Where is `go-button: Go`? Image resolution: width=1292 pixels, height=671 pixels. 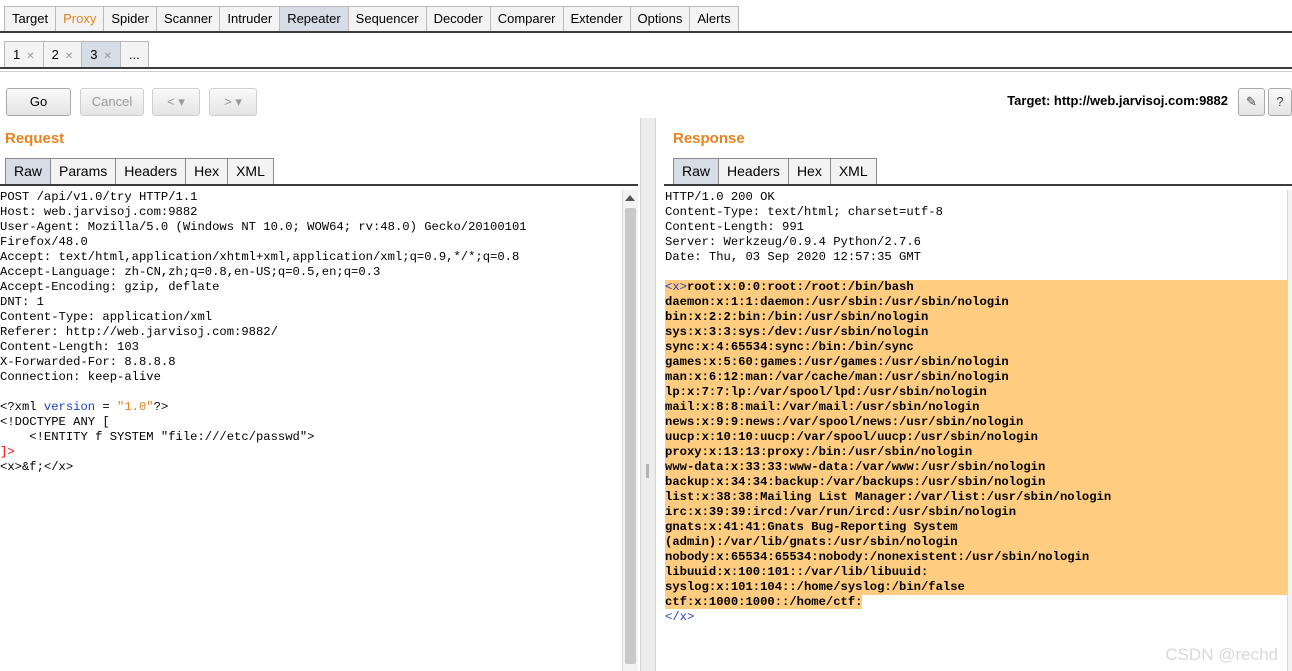 go-button: Go is located at coordinates (38, 102).